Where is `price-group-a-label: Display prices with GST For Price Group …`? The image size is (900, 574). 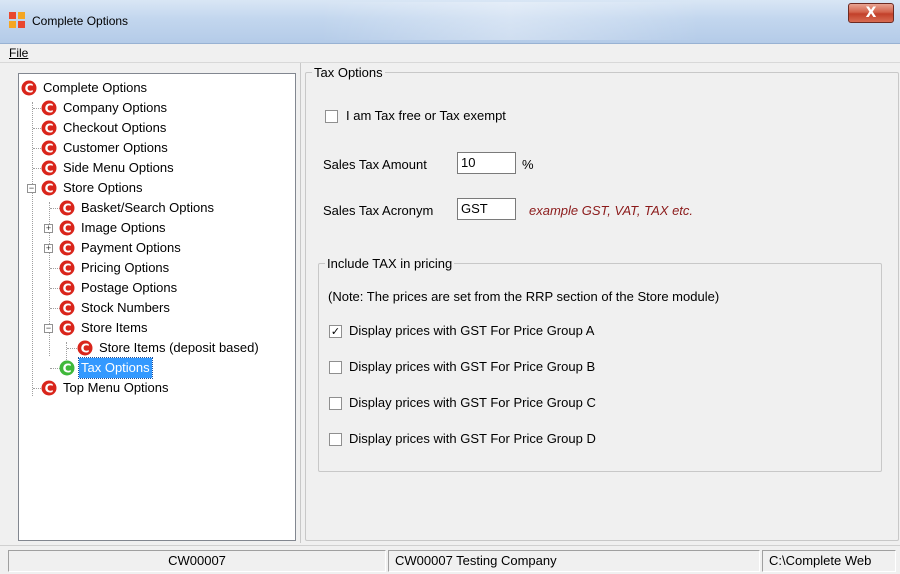 price-group-a-label: Display prices with GST For Price Group … is located at coordinates (472, 330).